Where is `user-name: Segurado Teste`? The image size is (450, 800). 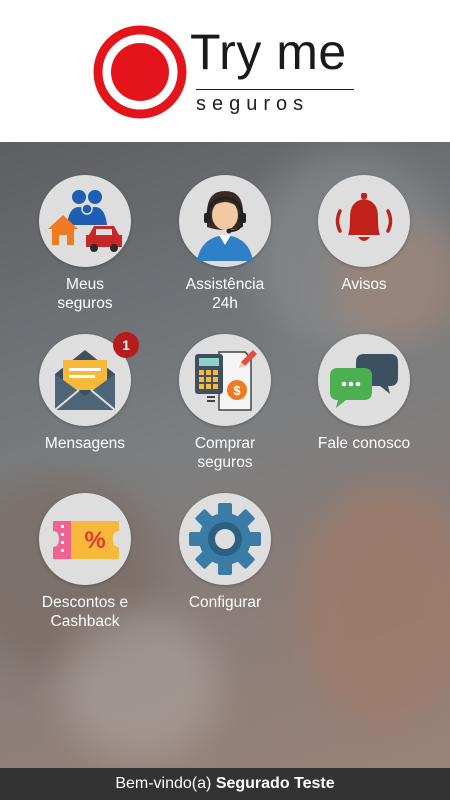 user-name: Segurado Teste is located at coordinates (275, 783).